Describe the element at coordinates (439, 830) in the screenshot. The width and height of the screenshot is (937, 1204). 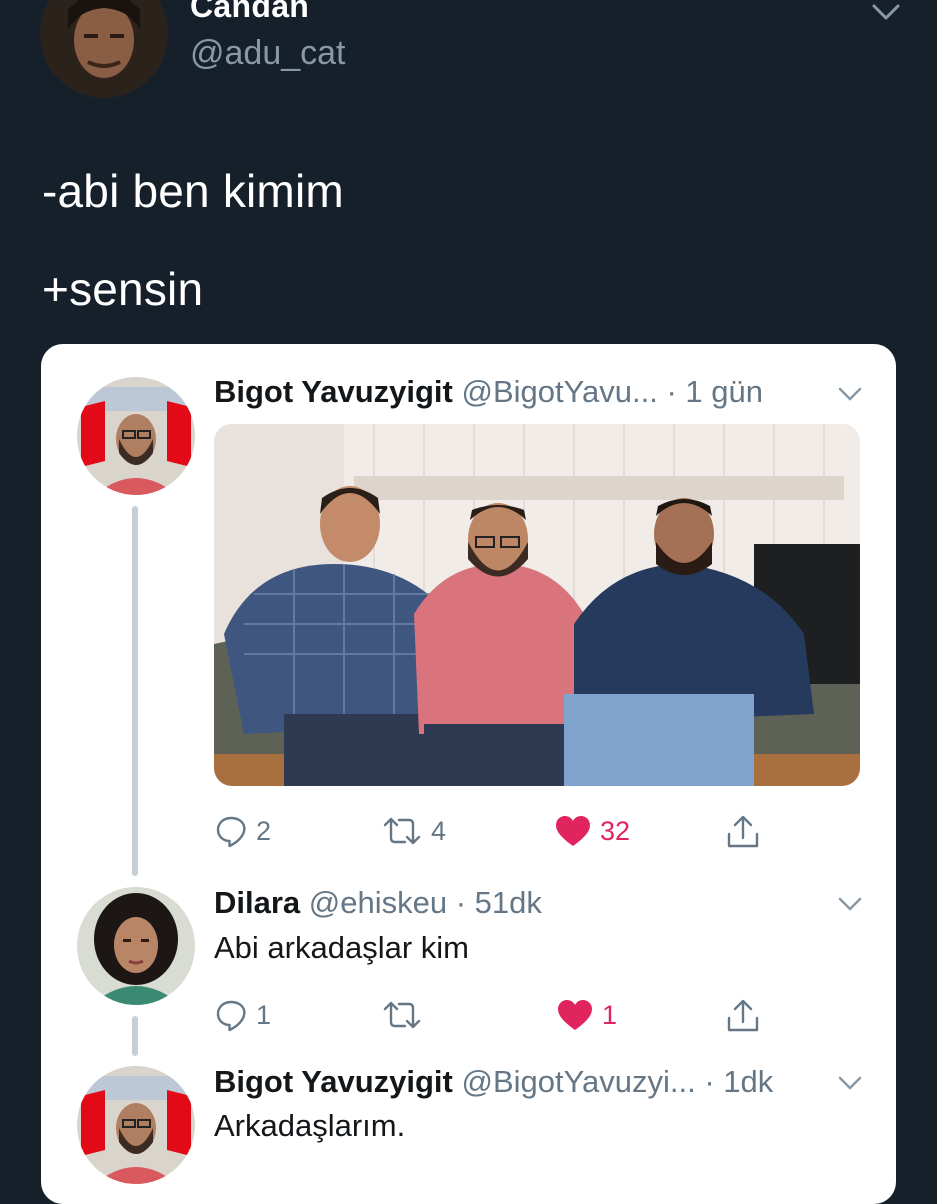
I see `retweet-count: 4` at that location.